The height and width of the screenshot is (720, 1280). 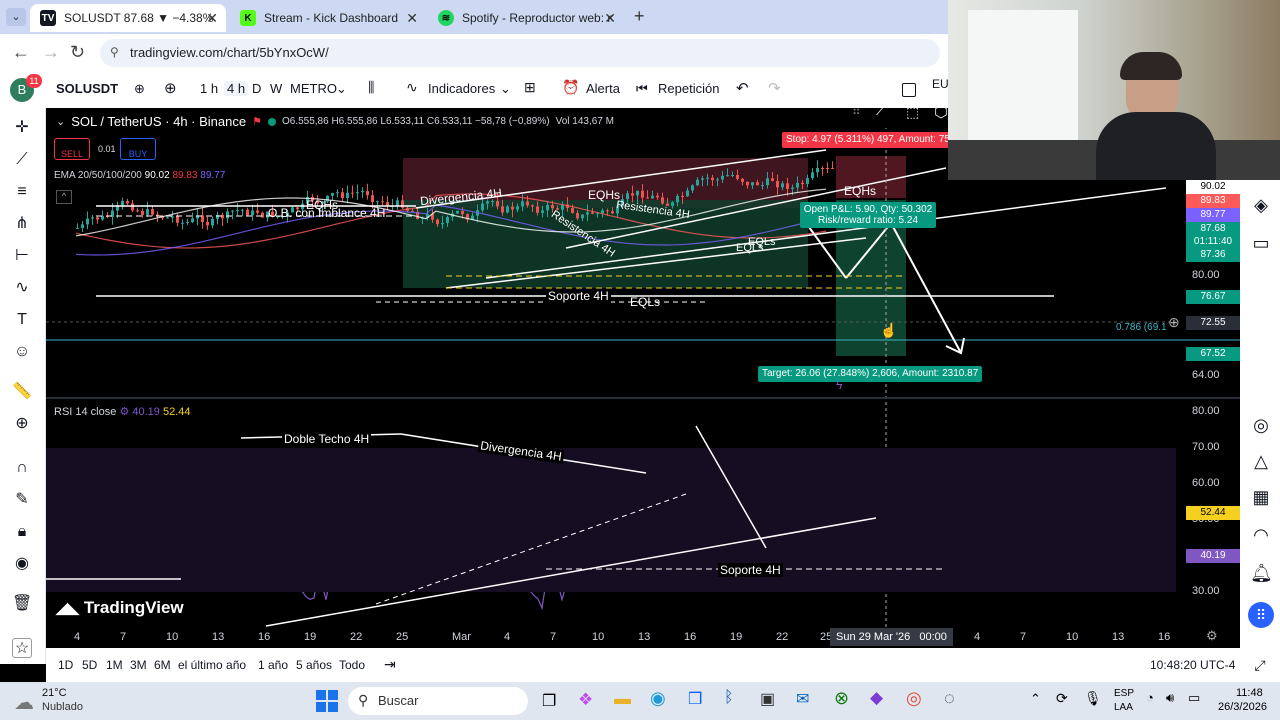 I want to click on eye-icon: ◉, so click(x=22, y=564).